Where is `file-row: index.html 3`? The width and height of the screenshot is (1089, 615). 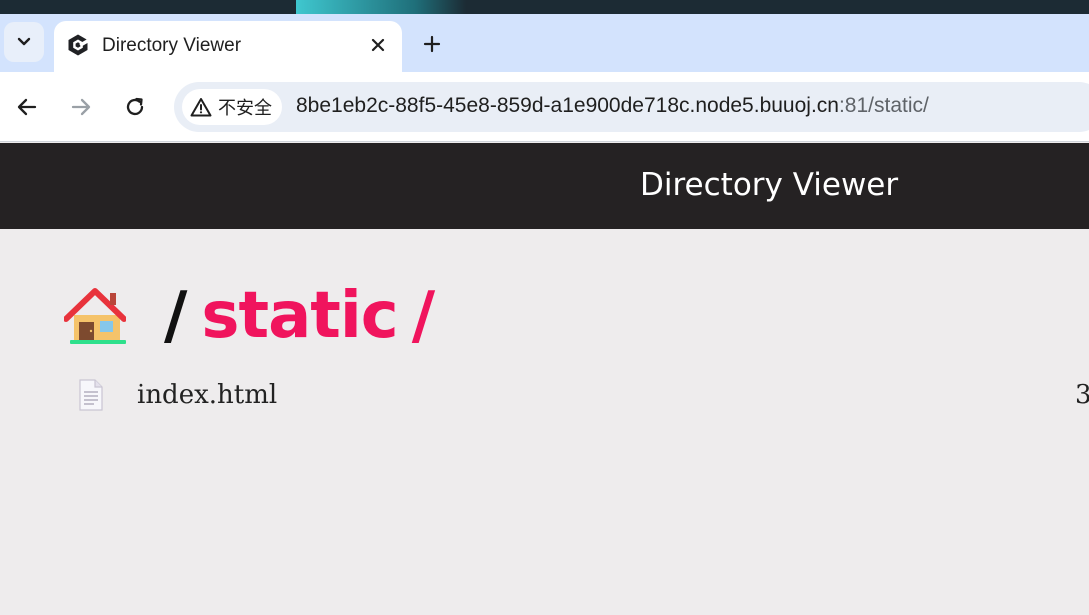
file-row: index.html 3 is located at coordinates (581, 395).